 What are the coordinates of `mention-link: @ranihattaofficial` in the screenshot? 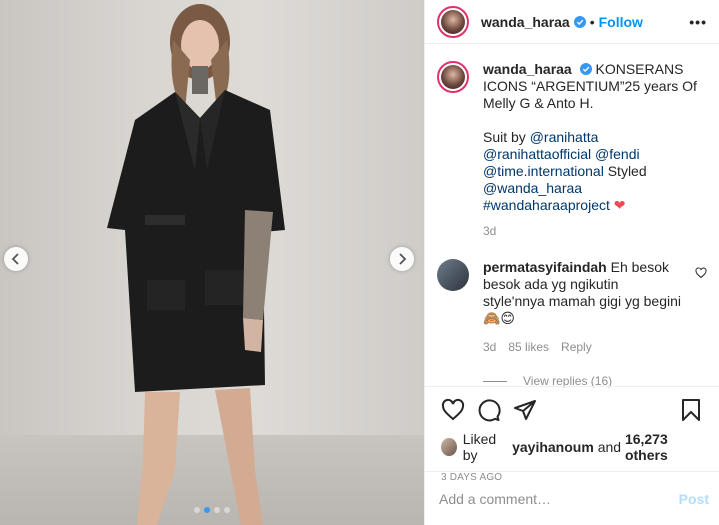 It's located at (537, 154).